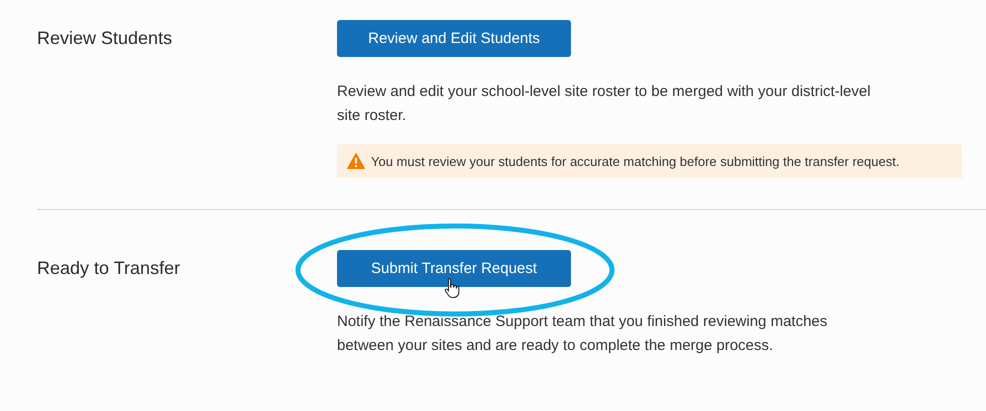 The image size is (986, 411). What do you see at coordinates (452, 288) in the screenshot?
I see `hand-cursor-icon` at bounding box center [452, 288].